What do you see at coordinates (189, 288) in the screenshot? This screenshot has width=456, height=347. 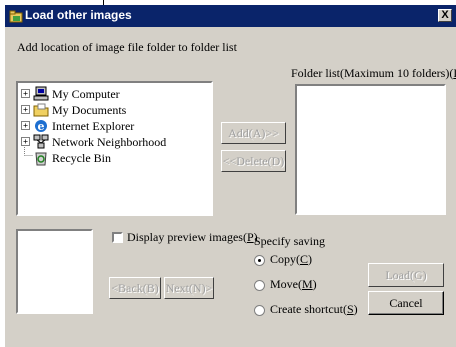 I see `next-button: Next(N)>` at bounding box center [189, 288].